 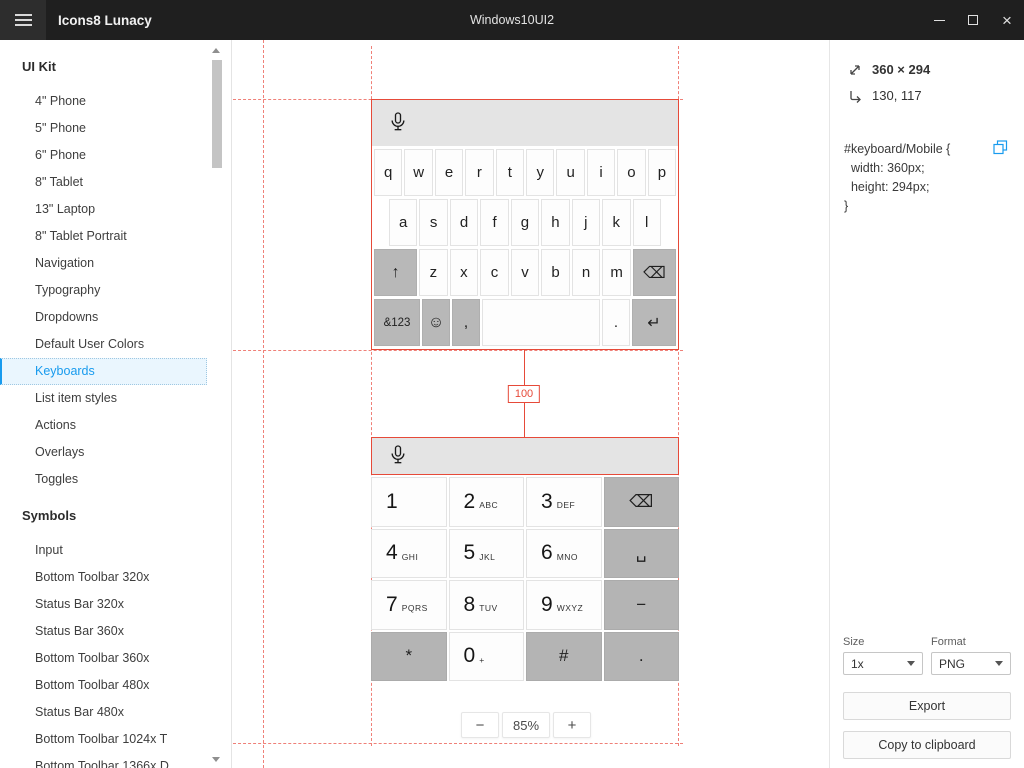 What do you see at coordinates (409, 605) in the screenshot?
I see `key-7: 7 PQRS` at bounding box center [409, 605].